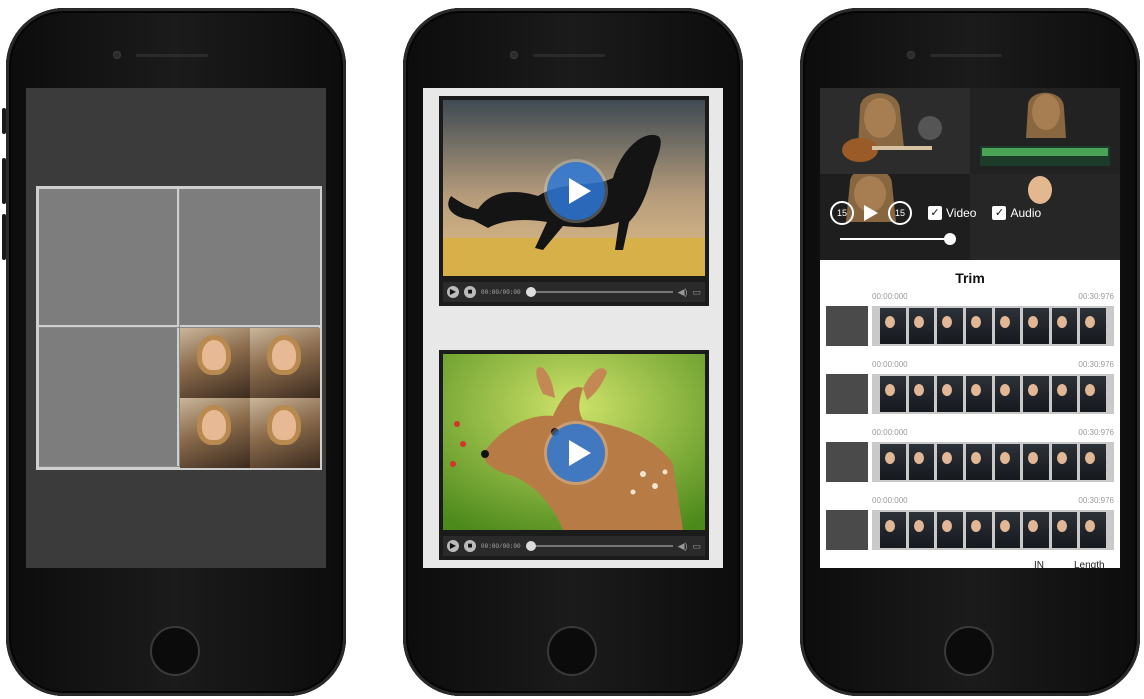 This screenshot has width=1144, height=699. Describe the element at coordinates (950, 239) in the screenshot. I see `preview-seek-handle` at that location.